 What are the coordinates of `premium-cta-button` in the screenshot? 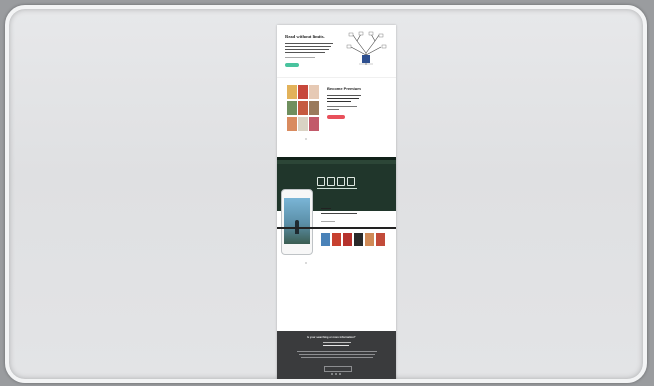 It's located at (336, 117).